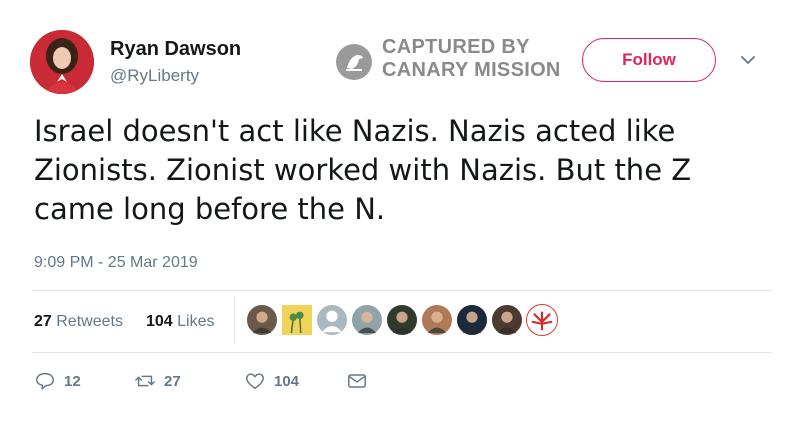 The height and width of the screenshot is (428, 800). What do you see at coordinates (649, 60) in the screenshot?
I see `follow-button: Follow` at bounding box center [649, 60].